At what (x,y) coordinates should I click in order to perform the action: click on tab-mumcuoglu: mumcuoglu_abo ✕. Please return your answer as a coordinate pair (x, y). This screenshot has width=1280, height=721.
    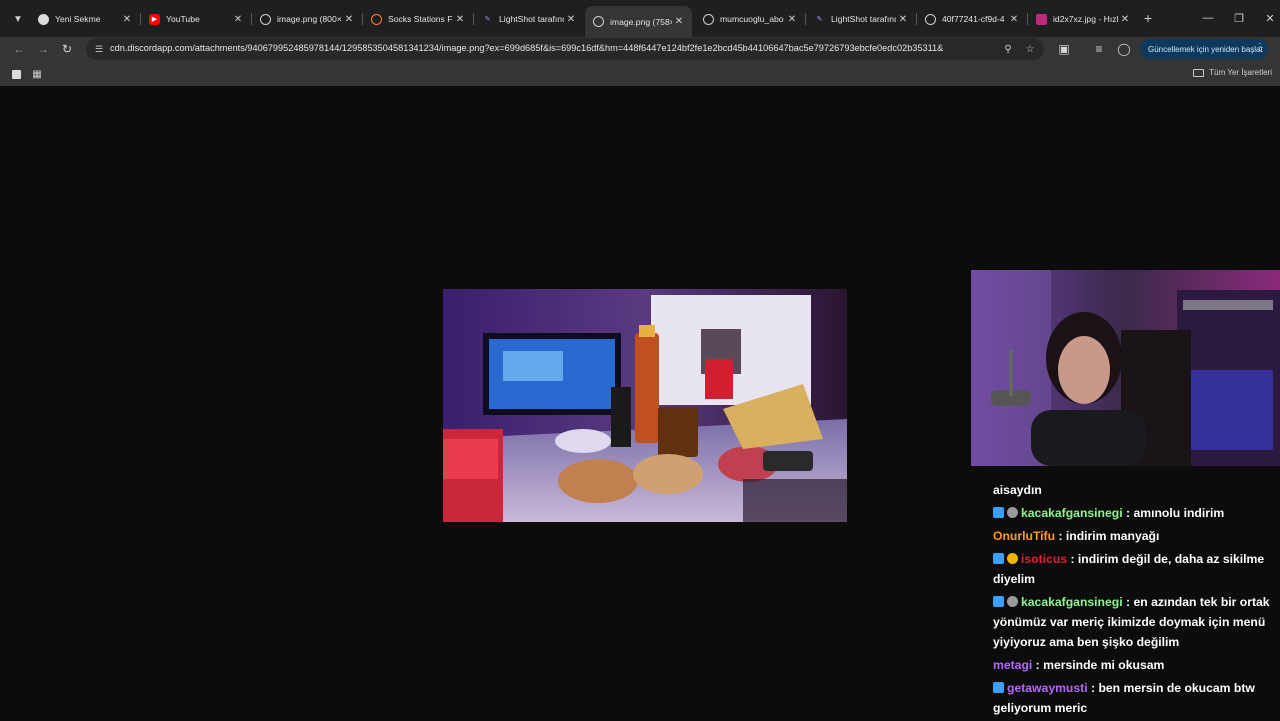
    Looking at the image, I should click on (750, 19).